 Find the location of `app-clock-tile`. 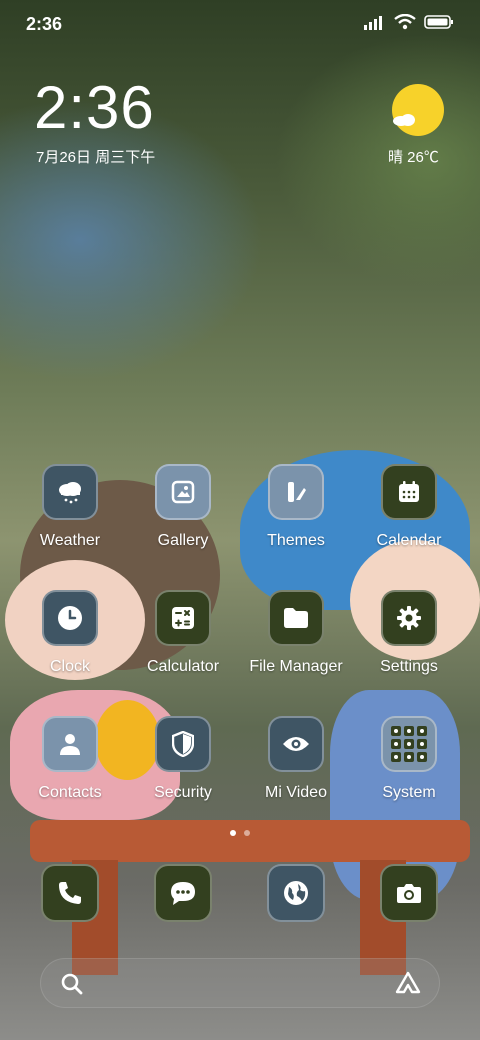

app-clock-tile is located at coordinates (70, 618).